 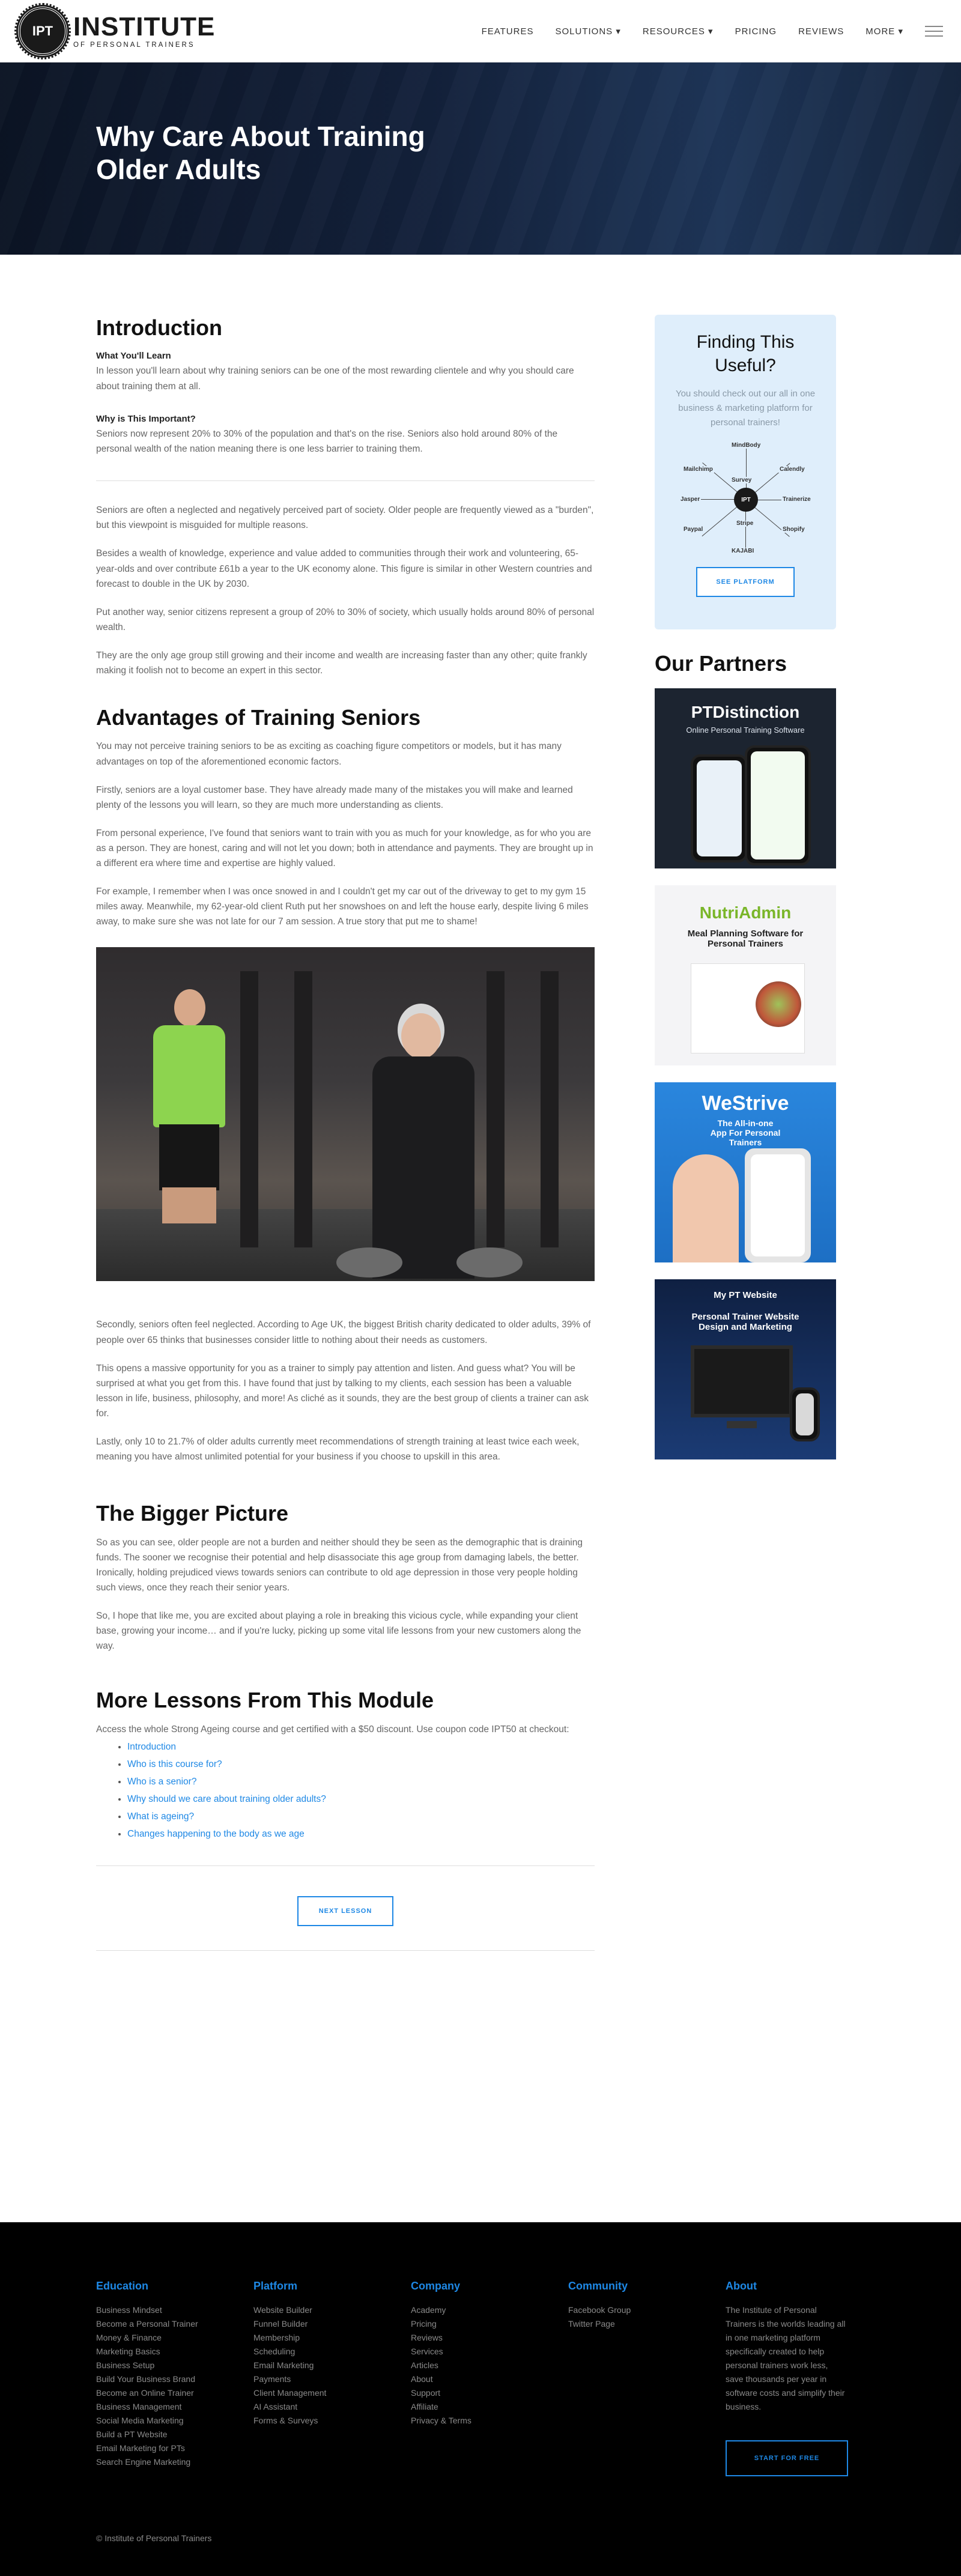 What do you see at coordinates (698, 469) in the screenshot?
I see `integration-label: Mailchimp` at bounding box center [698, 469].